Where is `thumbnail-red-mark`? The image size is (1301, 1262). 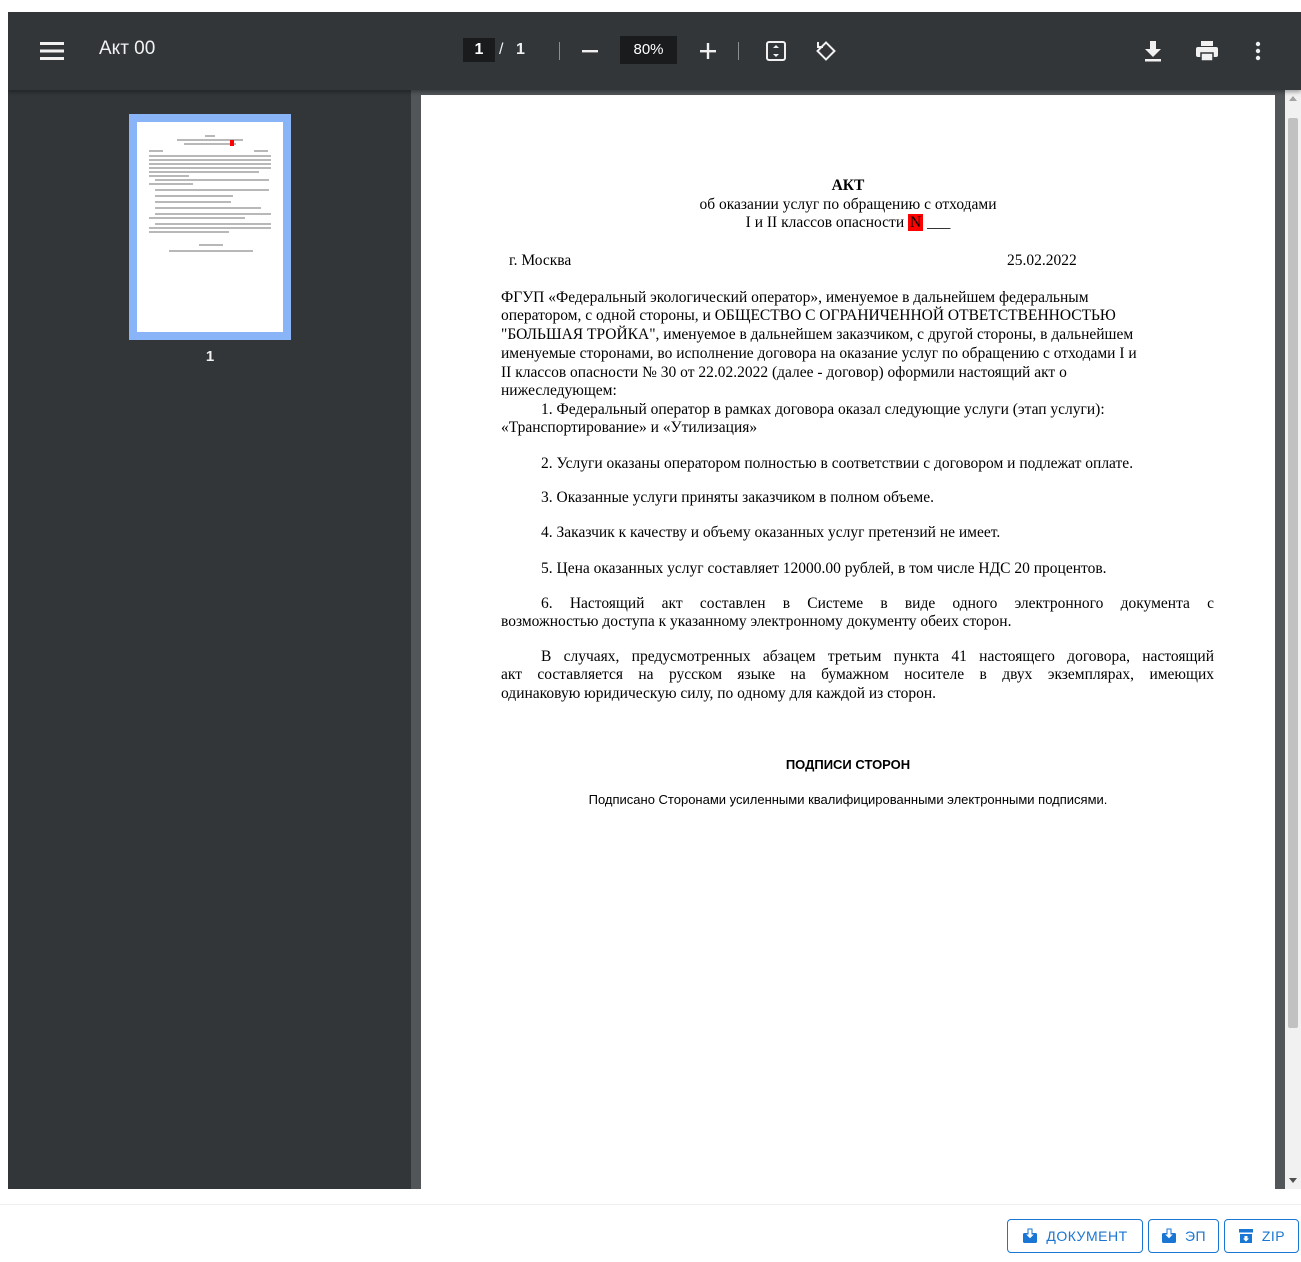 thumbnail-red-mark is located at coordinates (232, 143).